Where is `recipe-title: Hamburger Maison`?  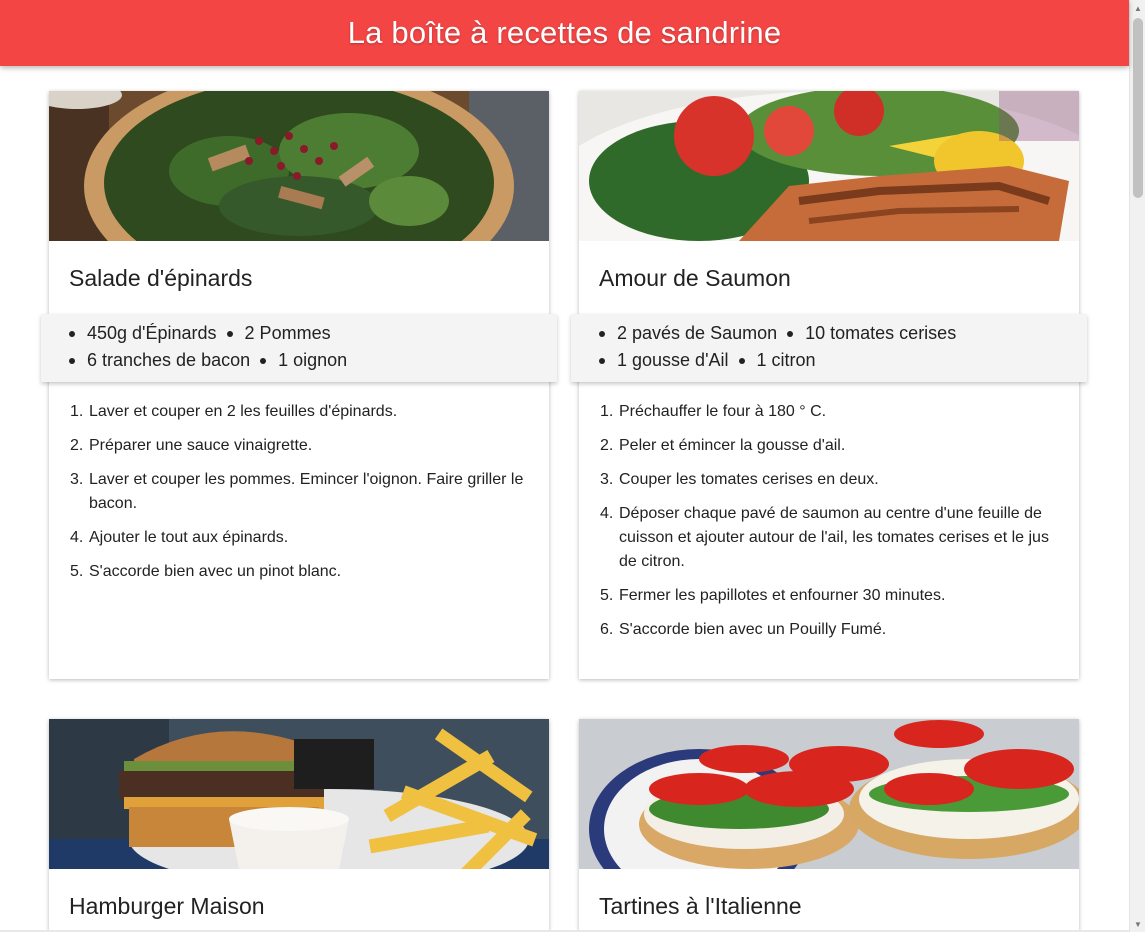
recipe-title: Hamburger Maison is located at coordinates (167, 906).